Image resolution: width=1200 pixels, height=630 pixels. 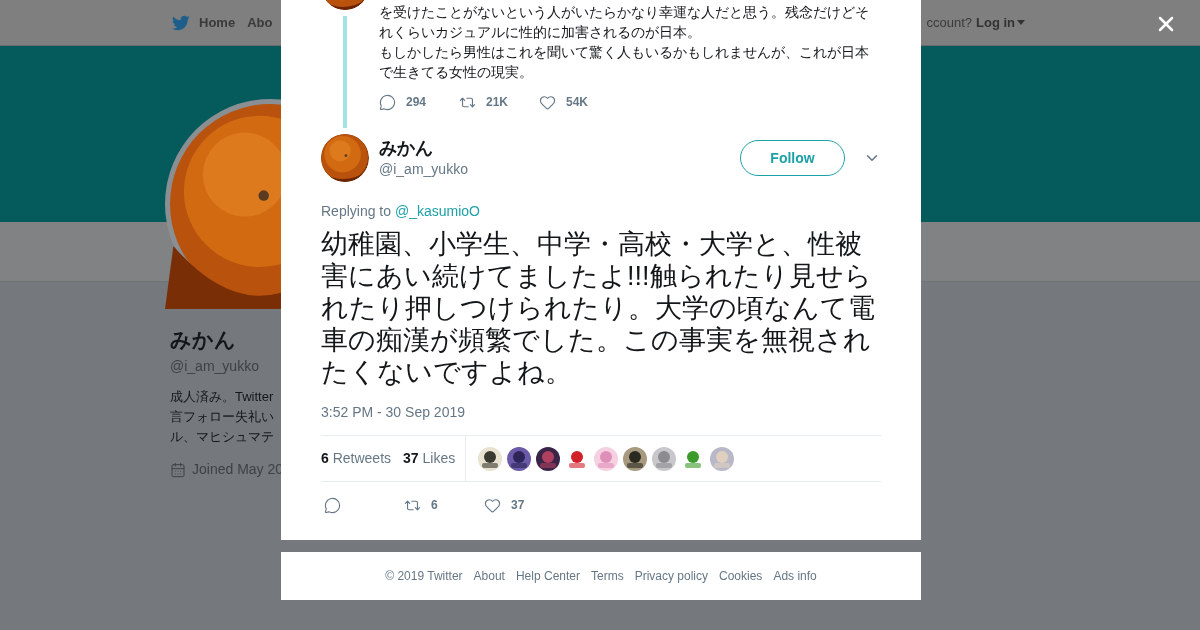 What do you see at coordinates (214, 366) in the screenshot?
I see `profile-handle: @i_am_yukko` at bounding box center [214, 366].